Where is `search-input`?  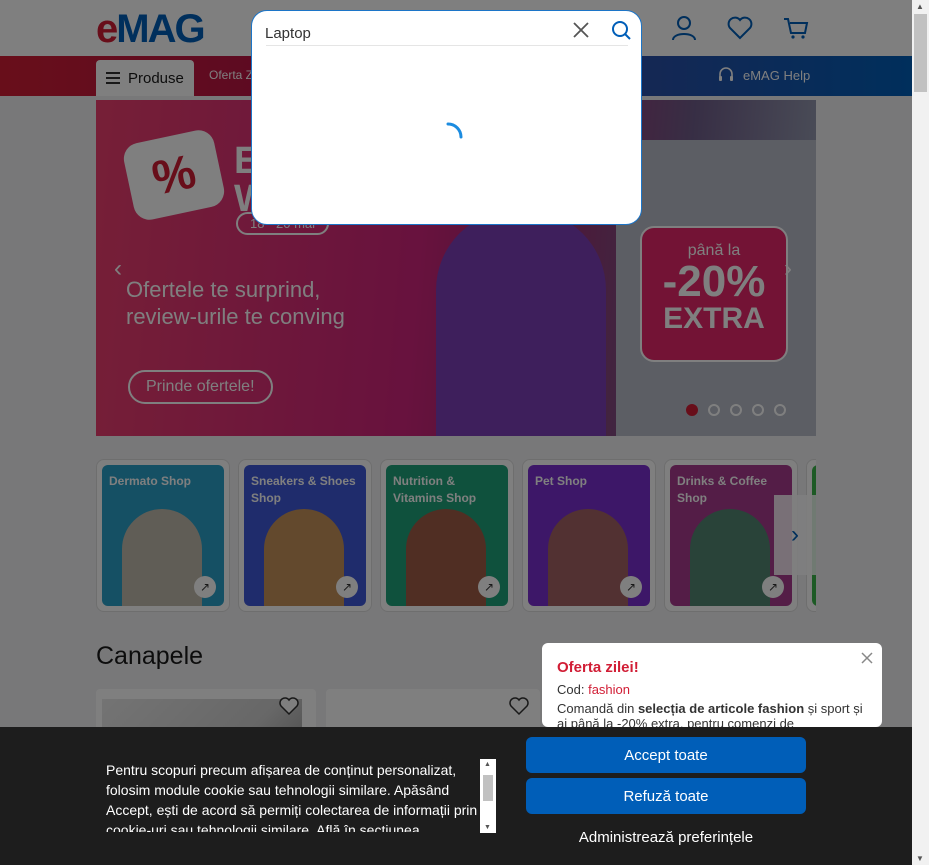 search-input is located at coordinates (415, 33).